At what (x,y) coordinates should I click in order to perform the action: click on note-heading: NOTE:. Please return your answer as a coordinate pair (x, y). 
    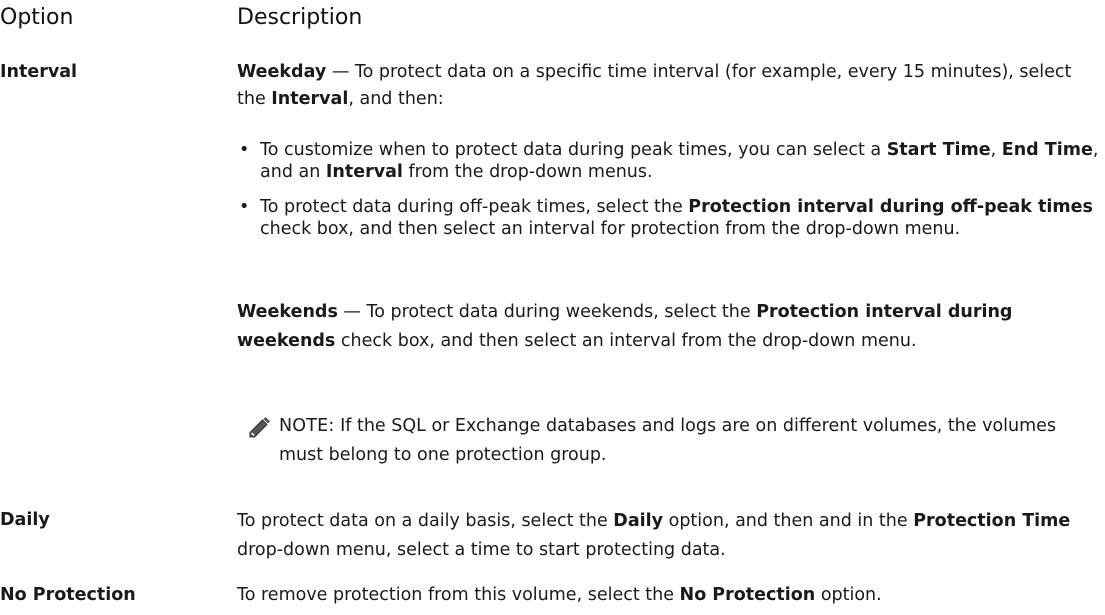
    Looking at the image, I should click on (307, 426).